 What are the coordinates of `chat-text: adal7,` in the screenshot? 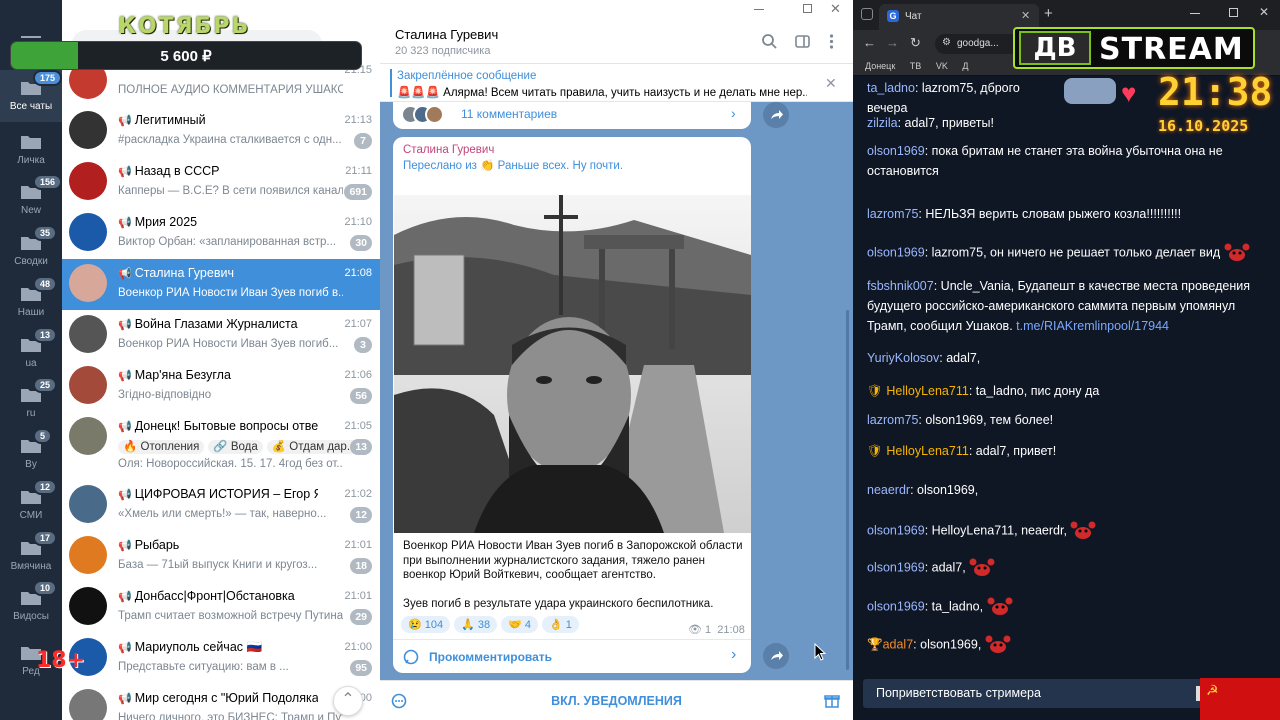 It's located at (963, 358).